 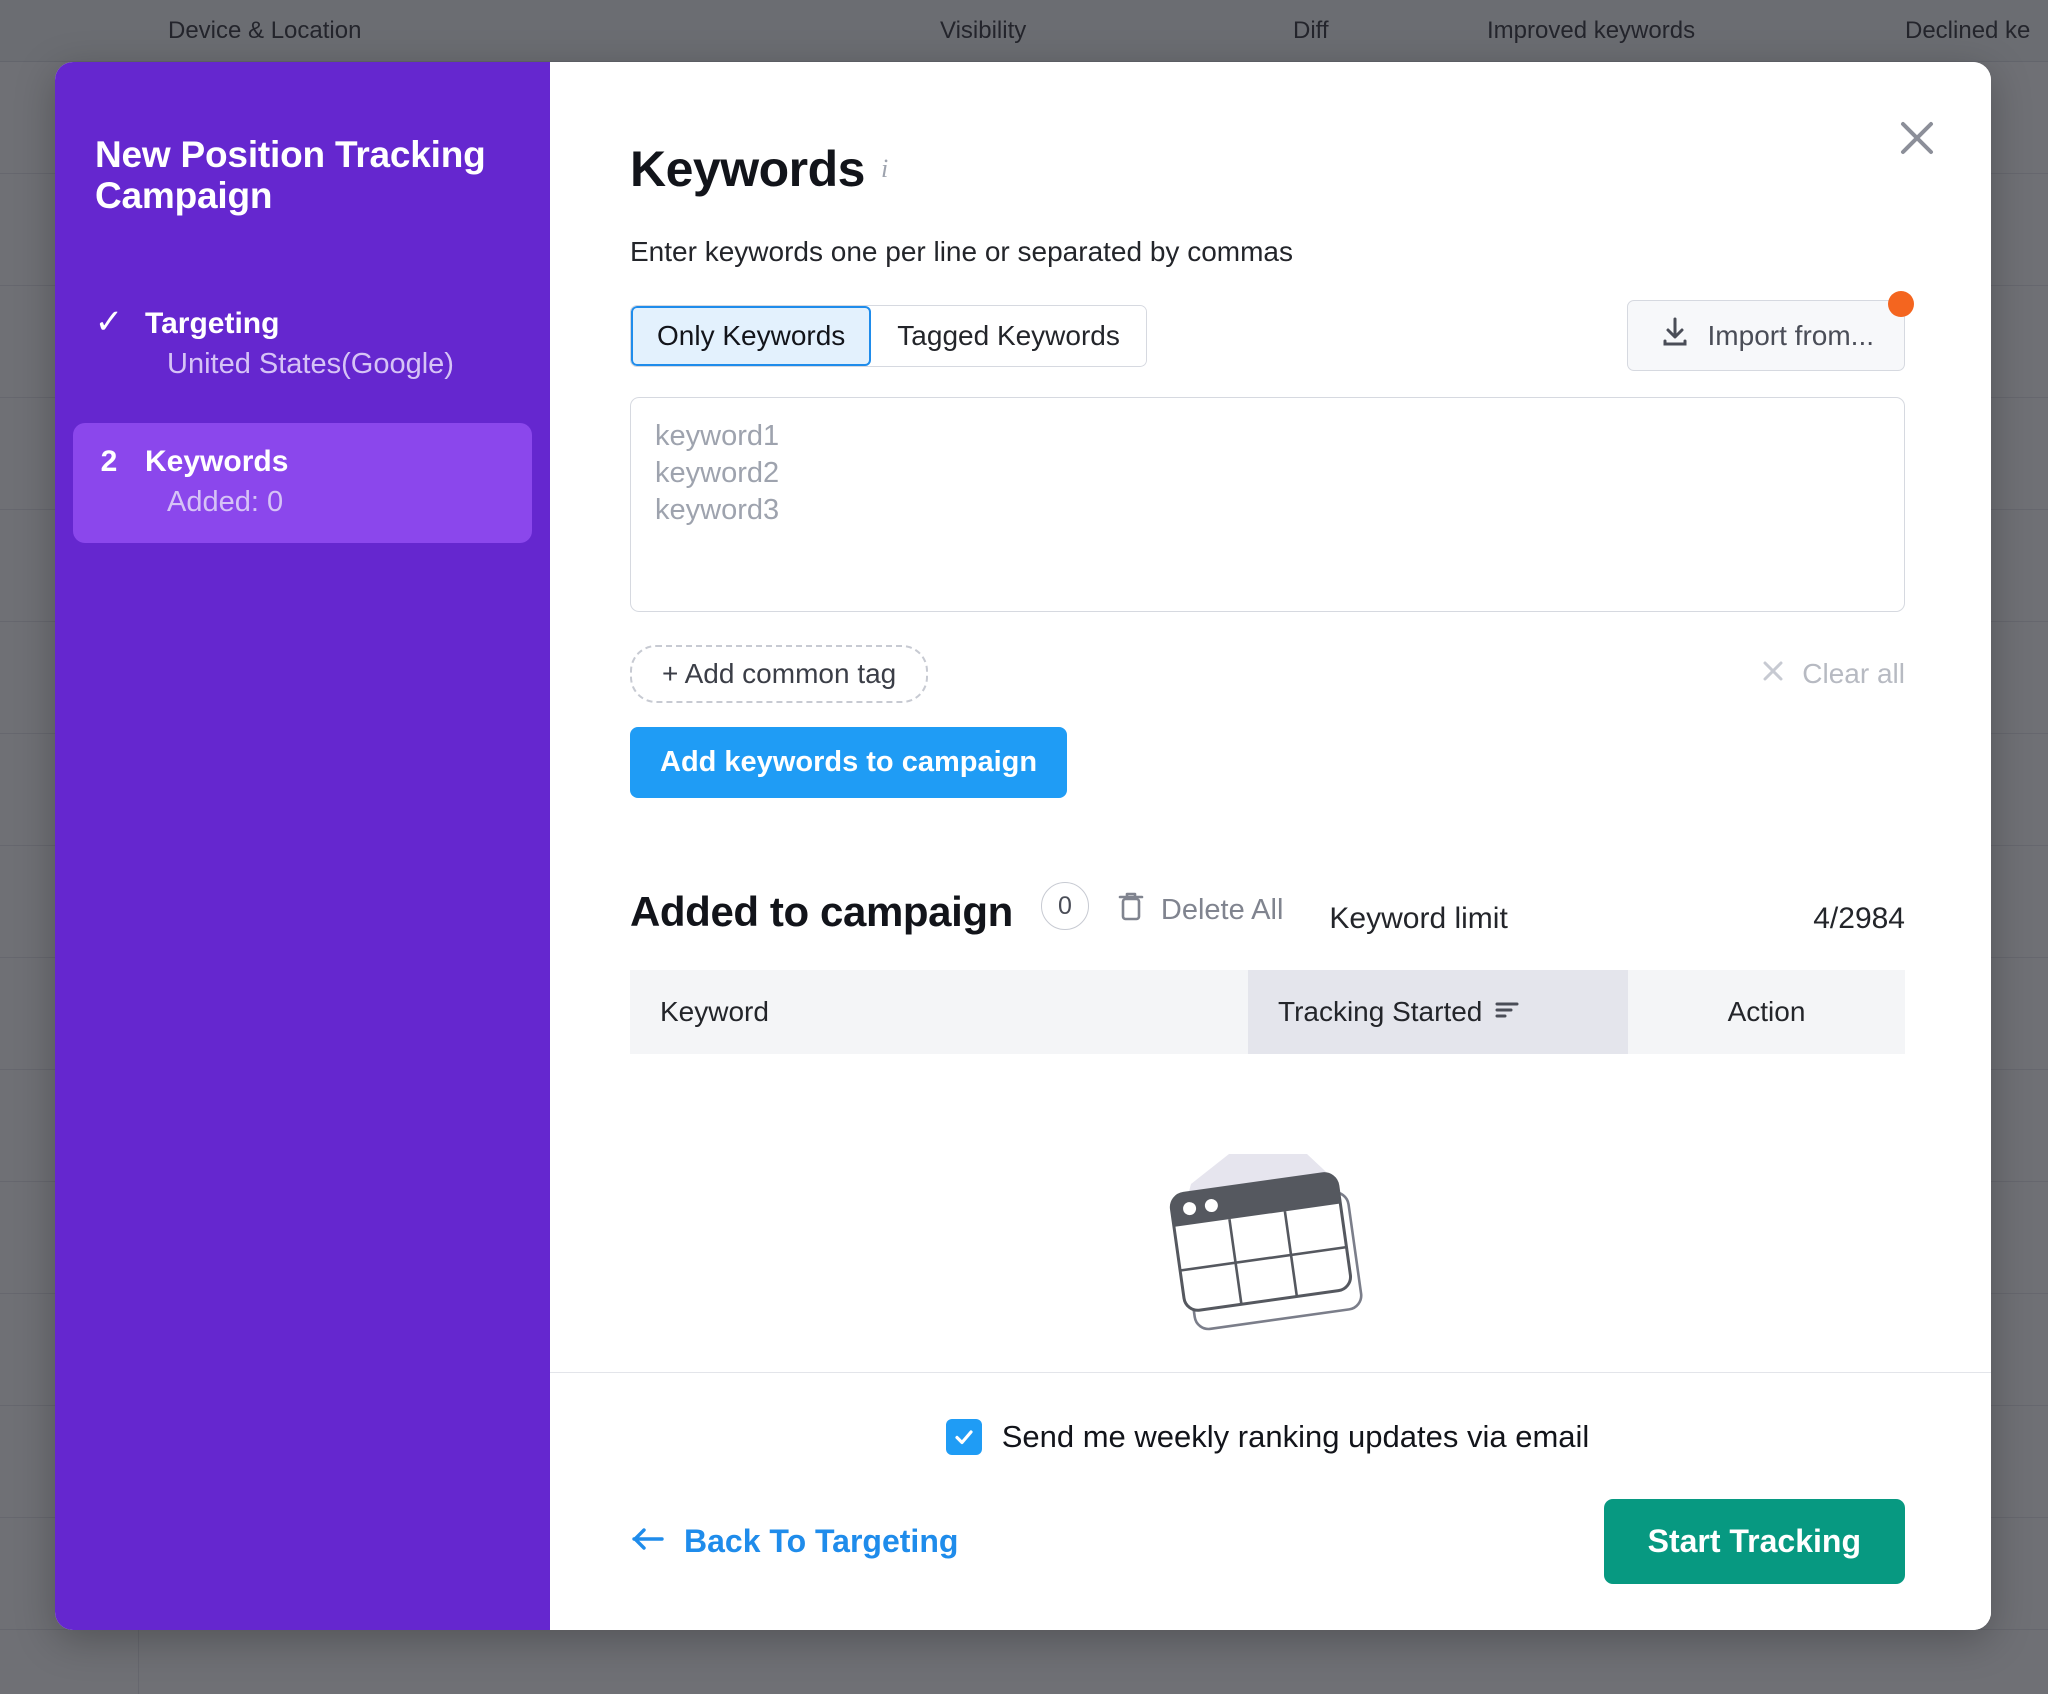 What do you see at coordinates (1267, 1247) in the screenshot?
I see `empty-state-illustration` at bounding box center [1267, 1247].